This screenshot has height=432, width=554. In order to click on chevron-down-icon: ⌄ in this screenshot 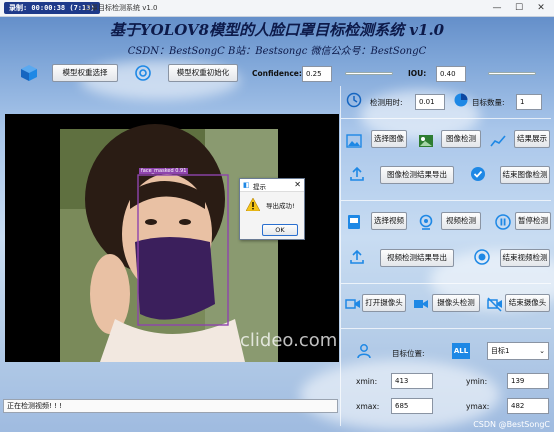, I will do `click(542, 351)`.